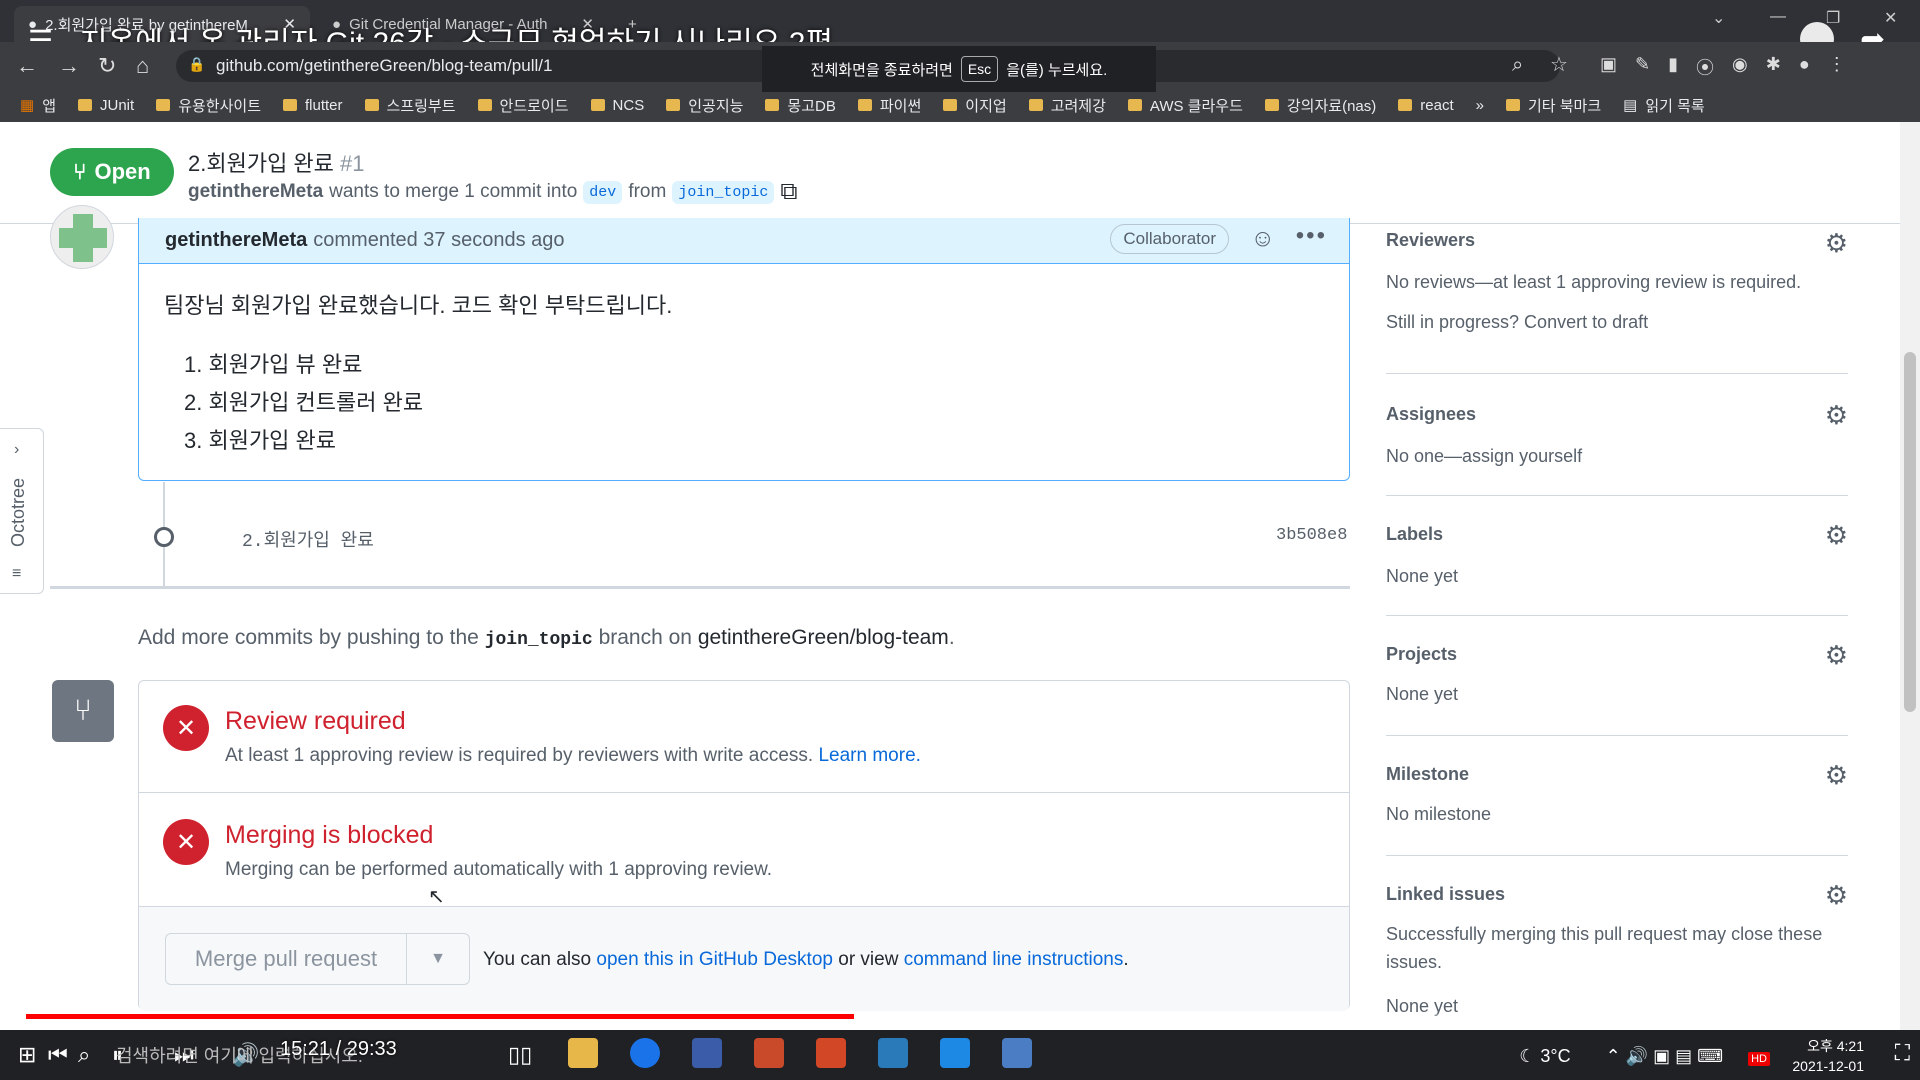 Image resolution: width=1920 pixels, height=1080 pixels. Describe the element at coordinates (1804, 67) in the screenshot. I see `avatar: ●` at that location.